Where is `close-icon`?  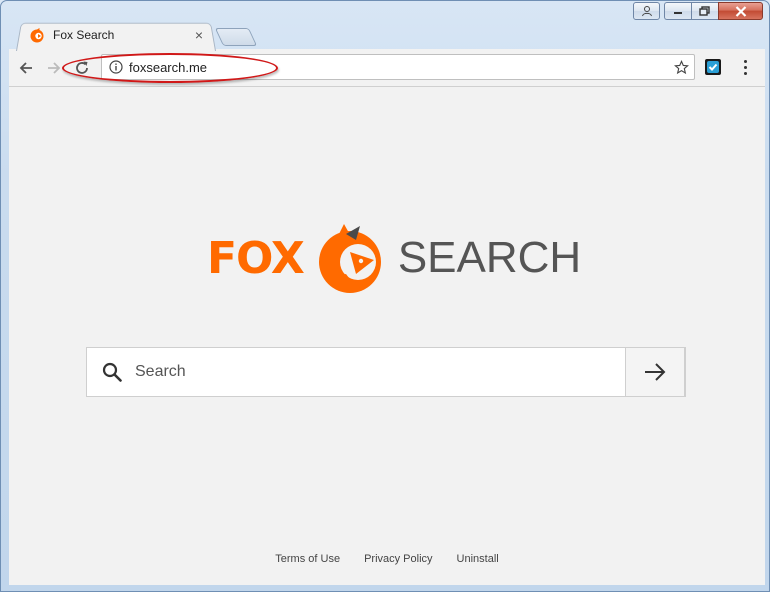 close-icon is located at coordinates (740, 11).